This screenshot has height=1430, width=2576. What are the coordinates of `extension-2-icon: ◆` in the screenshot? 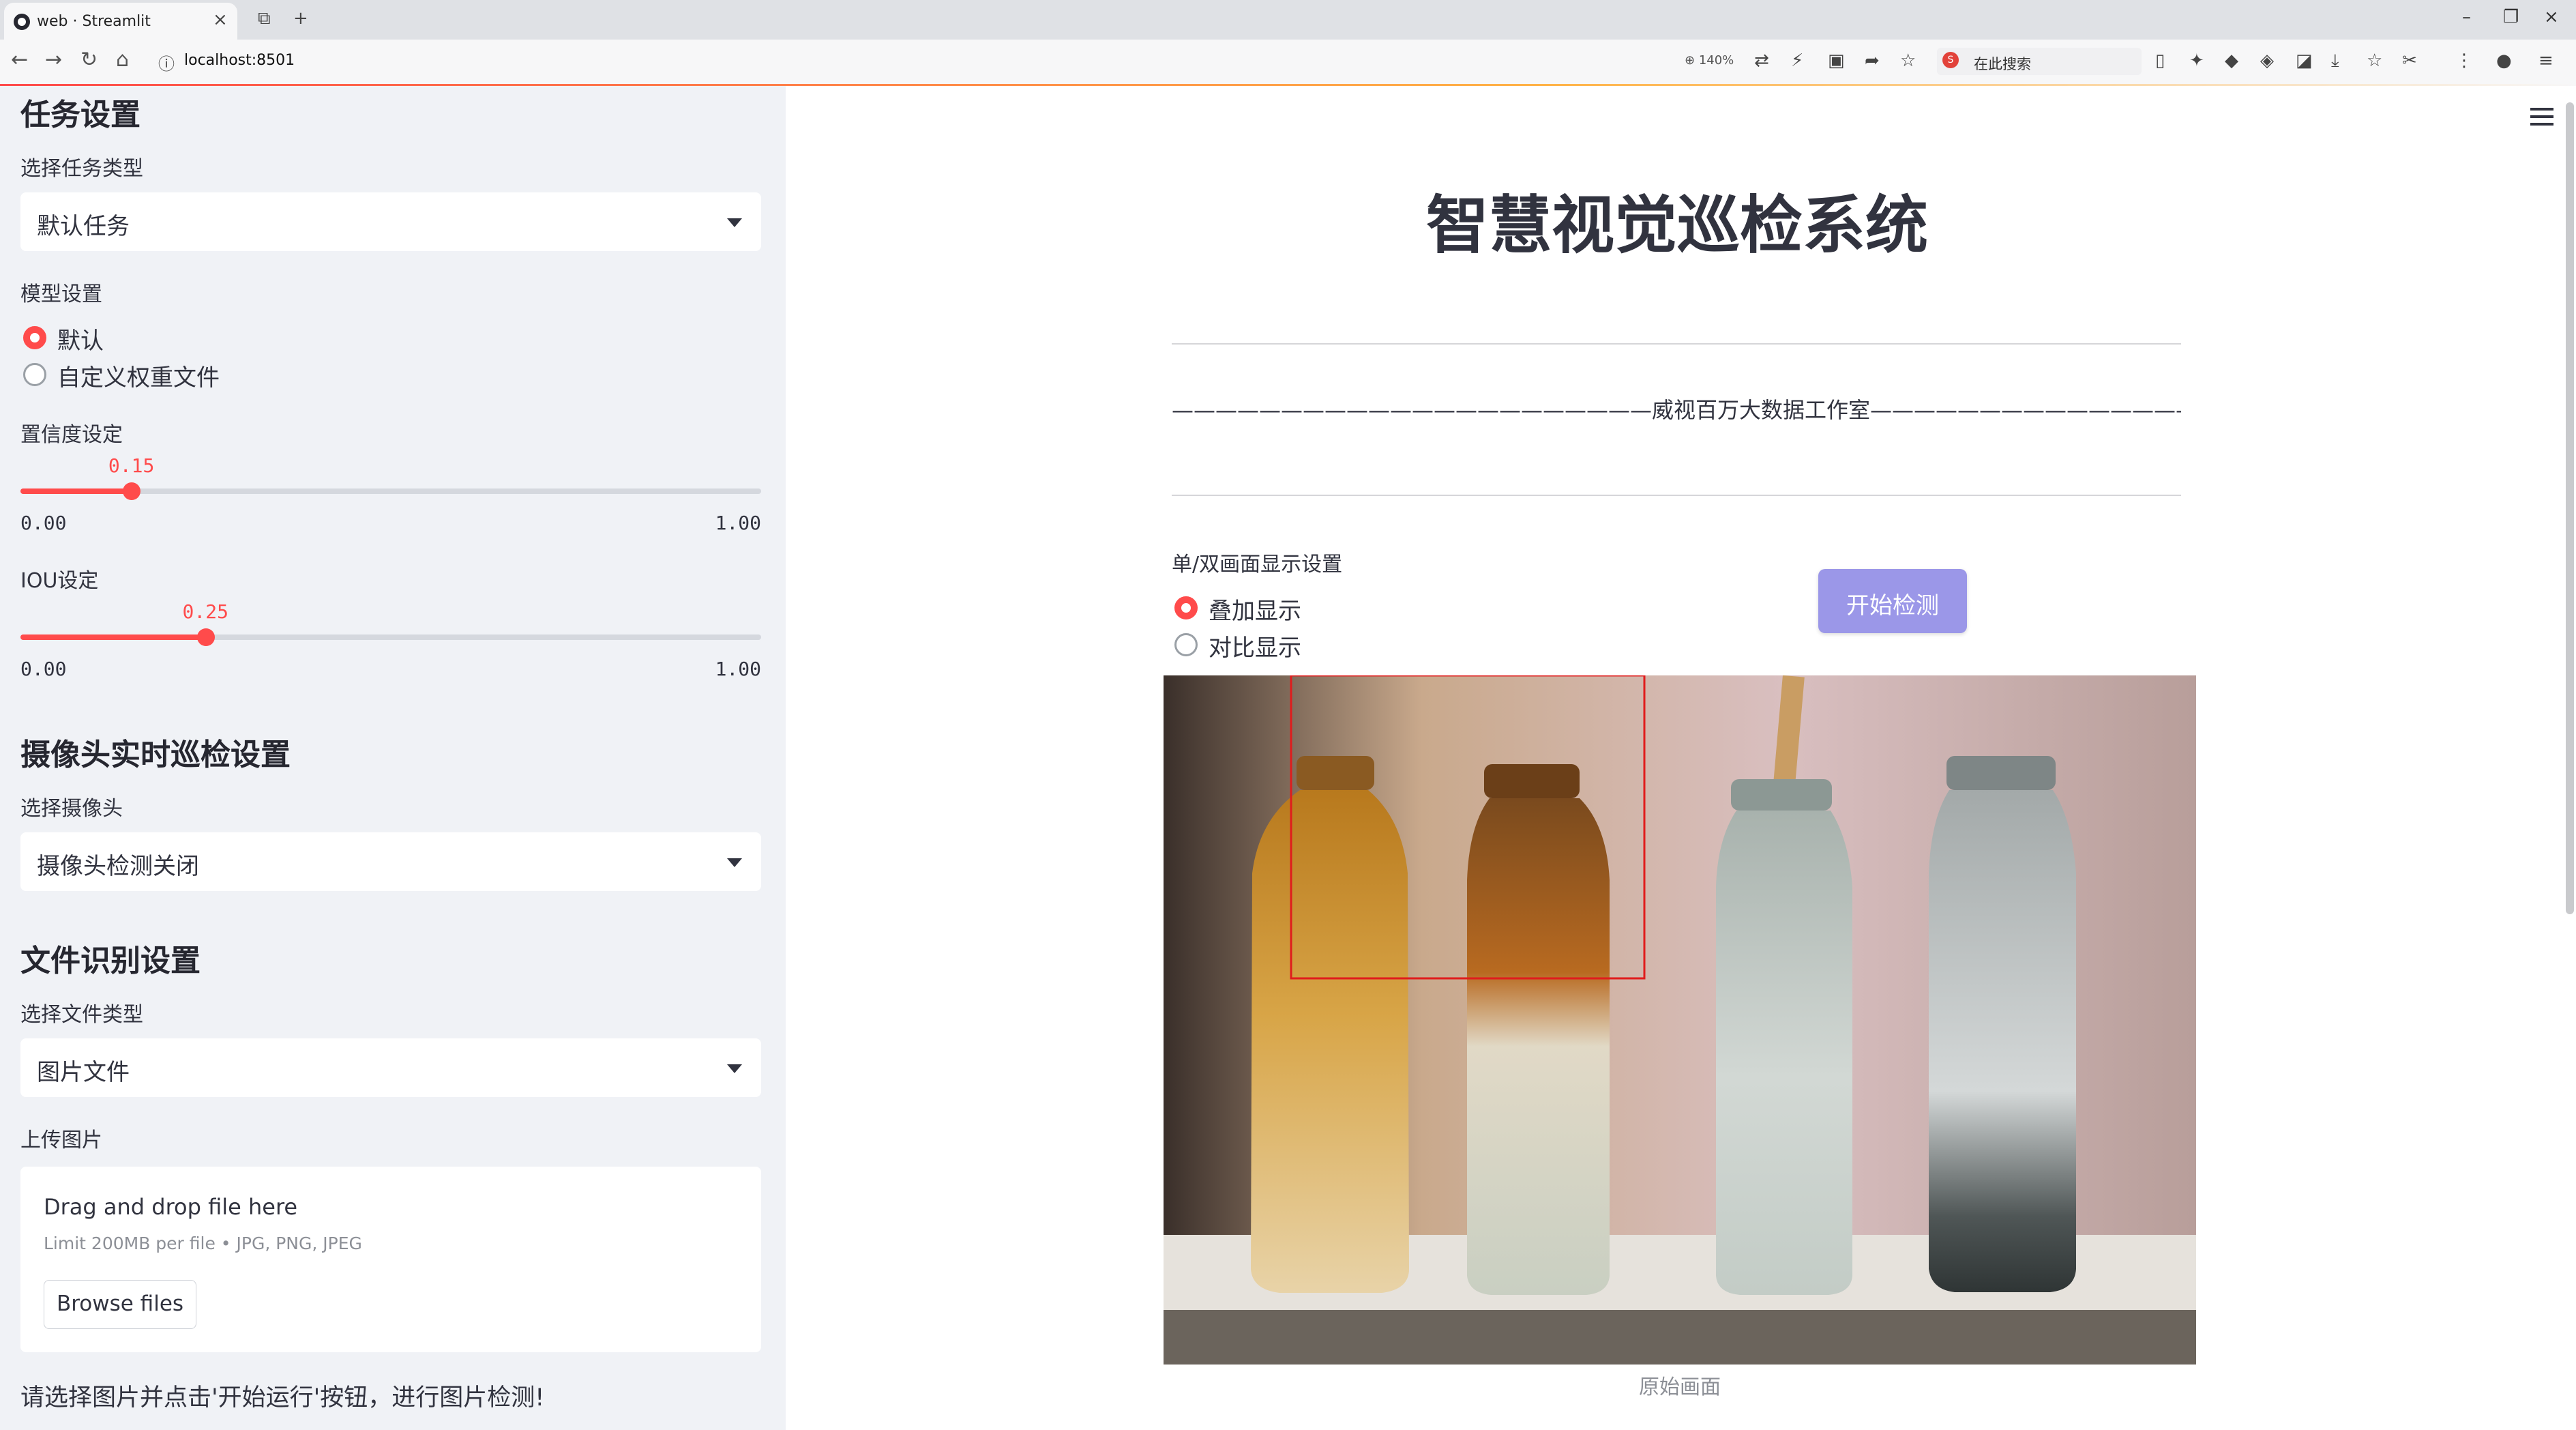 It's located at (2231, 60).